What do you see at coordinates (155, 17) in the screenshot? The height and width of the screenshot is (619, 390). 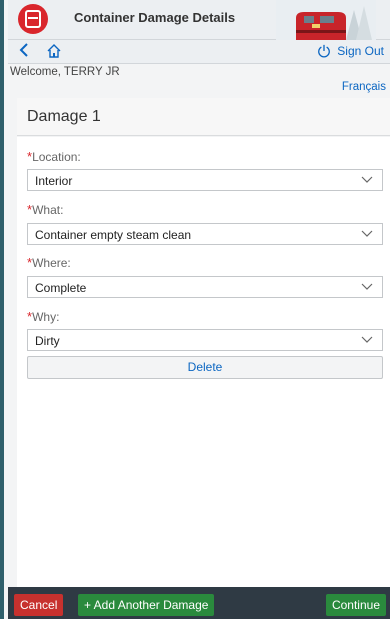 I see `app-title: Container Damage Details` at bounding box center [155, 17].